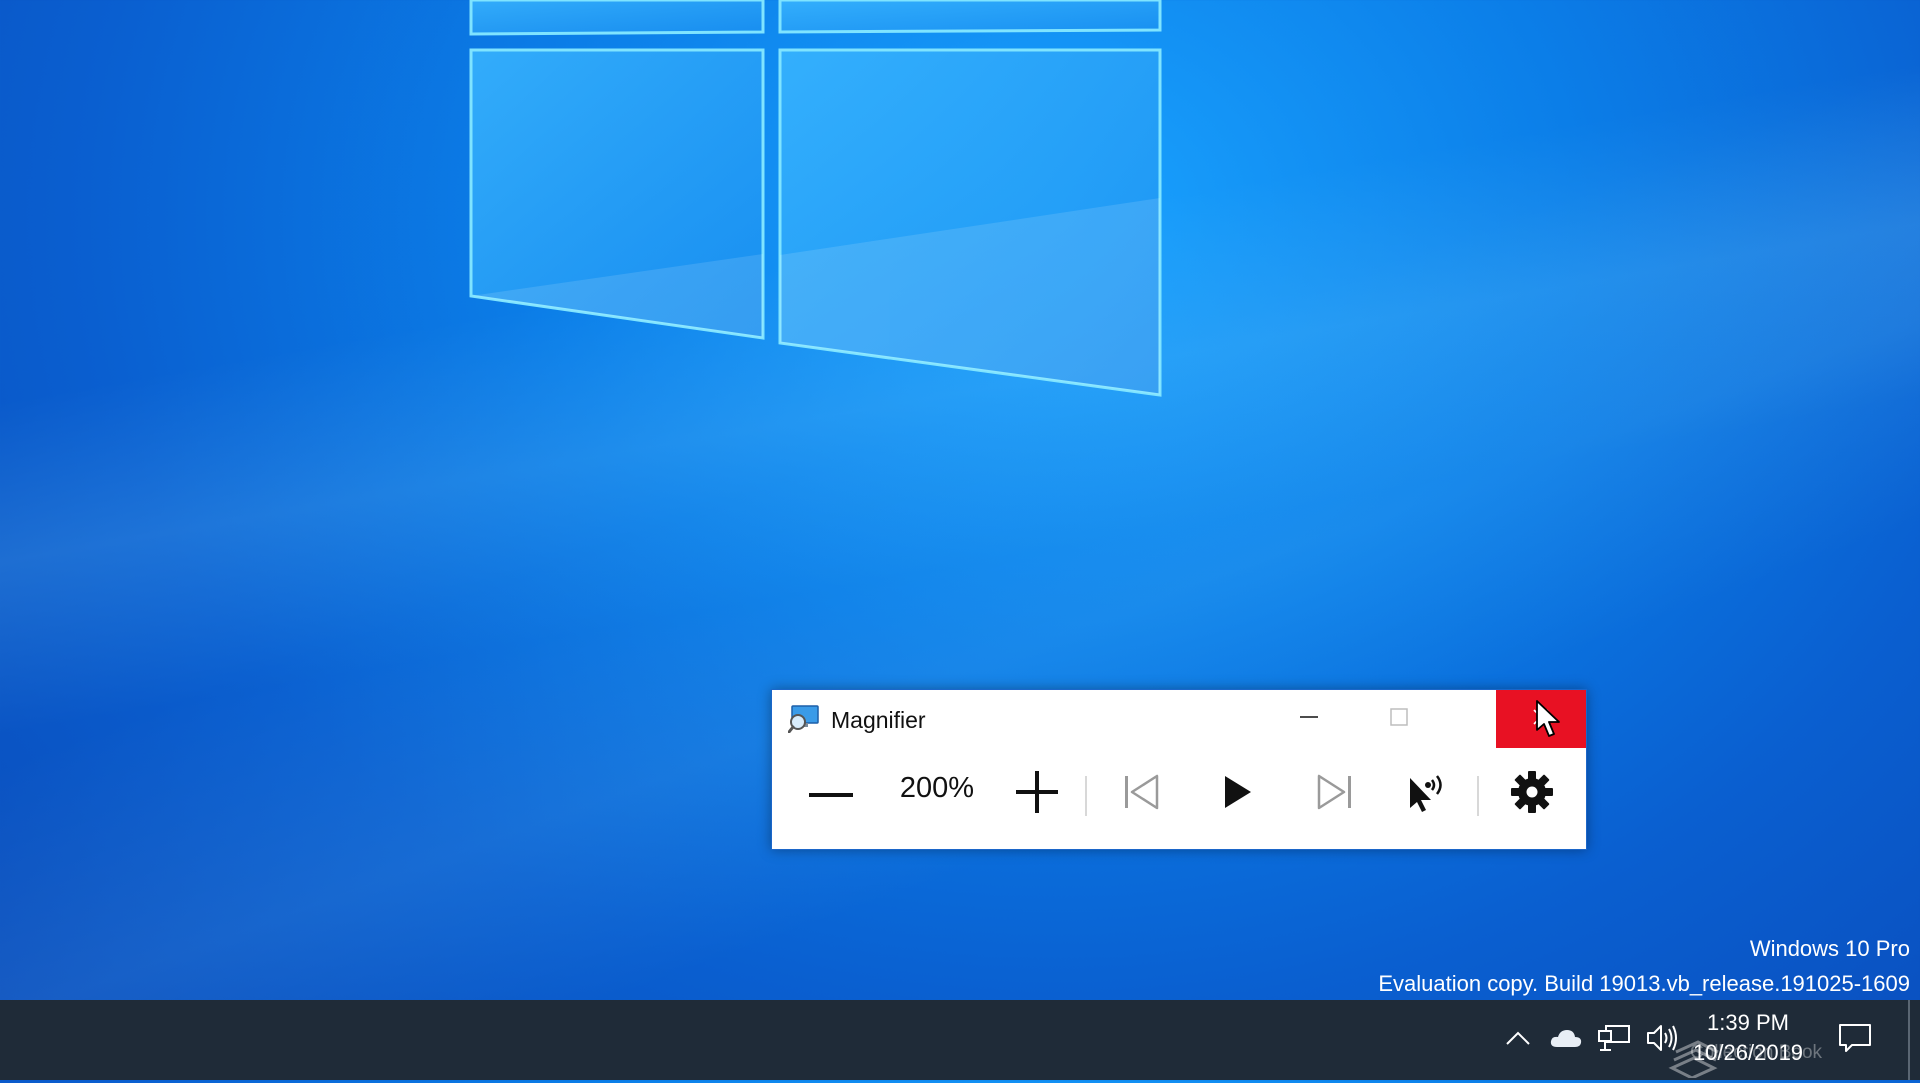 The width and height of the screenshot is (1920, 1083). I want to click on close-button, so click(1541, 719).